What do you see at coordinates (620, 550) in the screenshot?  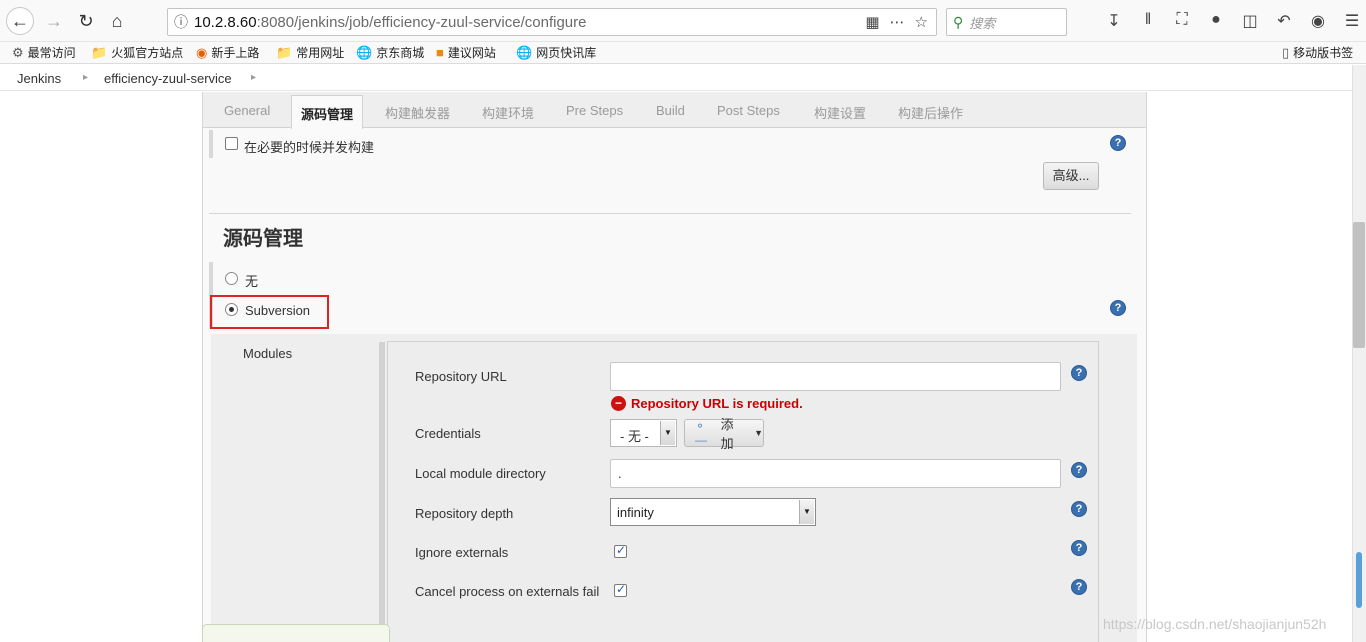 I see `ignore-externals-checkbox` at bounding box center [620, 550].